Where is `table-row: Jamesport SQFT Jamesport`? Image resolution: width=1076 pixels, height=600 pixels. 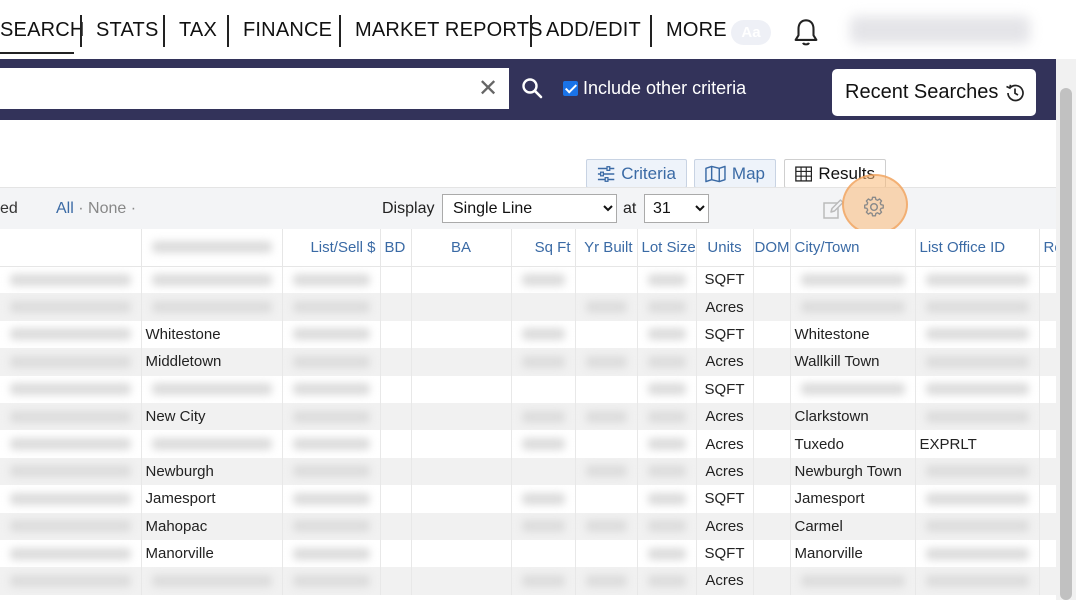
table-row: Jamesport SQFT Jamesport is located at coordinates (528, 499).